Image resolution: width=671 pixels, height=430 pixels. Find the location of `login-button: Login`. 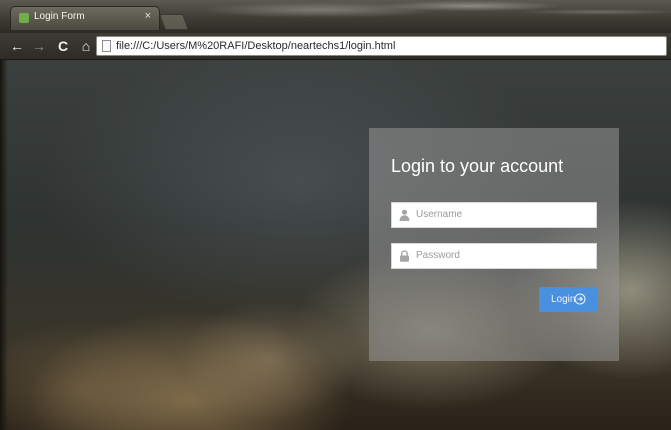

login-button: Login is located at coordinates (568, 299).